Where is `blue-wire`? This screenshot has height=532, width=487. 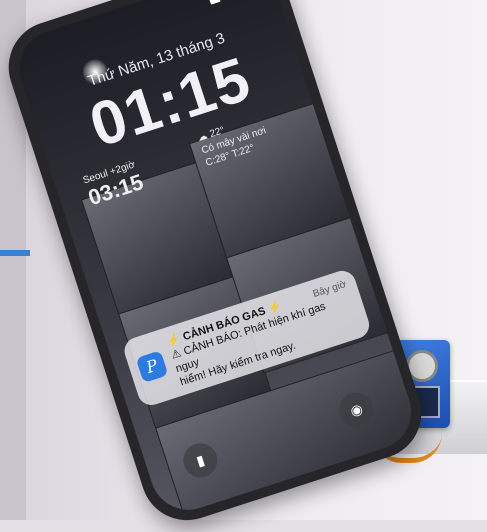 blue-wire is located at coordinates (15, 253).